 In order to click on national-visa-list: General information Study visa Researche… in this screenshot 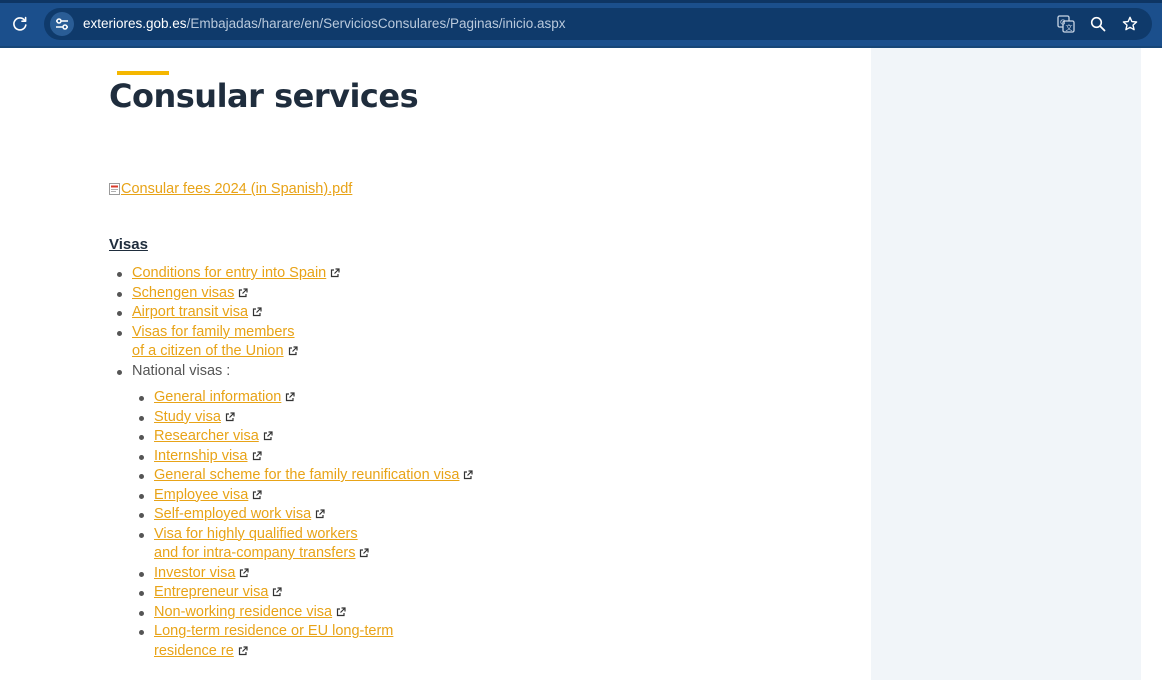, I will do `click(306, 524)`.